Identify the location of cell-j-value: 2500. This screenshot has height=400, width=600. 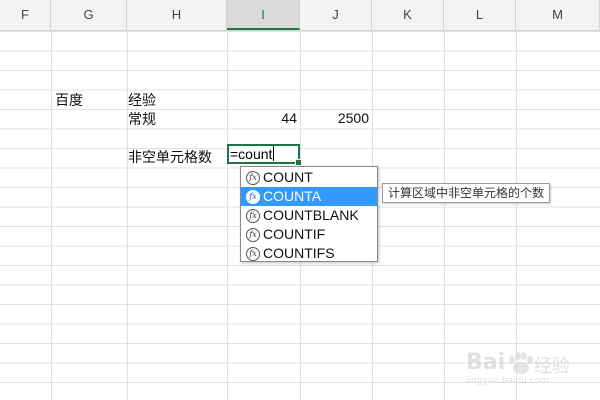
(334, 118).